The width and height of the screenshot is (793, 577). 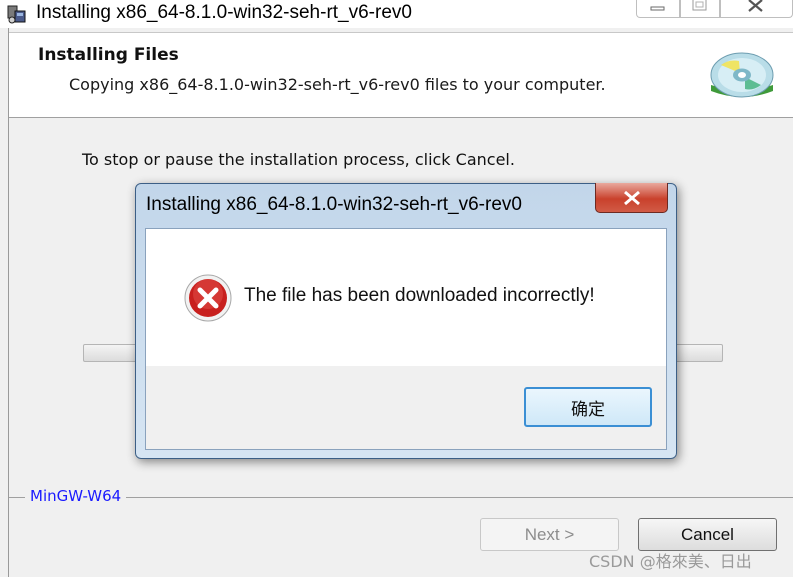 I want to click on watermark: CSDN @格來美、日出, so click(x=670, y=561).